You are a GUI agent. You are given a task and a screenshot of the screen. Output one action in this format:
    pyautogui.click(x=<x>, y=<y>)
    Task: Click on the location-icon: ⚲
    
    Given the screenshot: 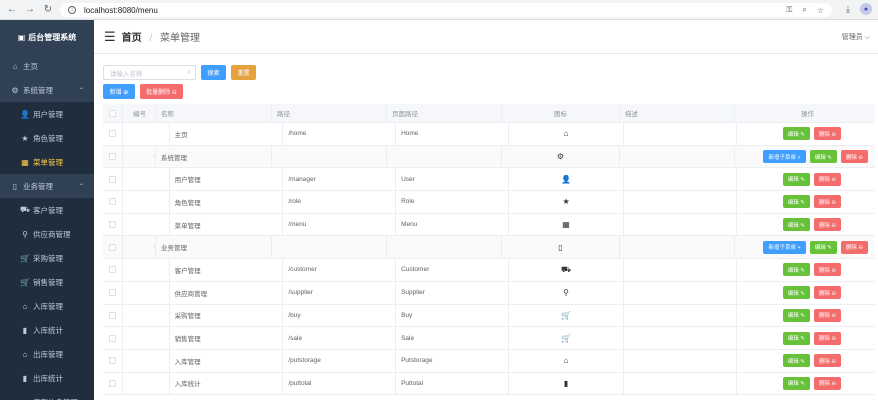 What is the action you would take?
    pyautogui.click(x=566, y=293)
    